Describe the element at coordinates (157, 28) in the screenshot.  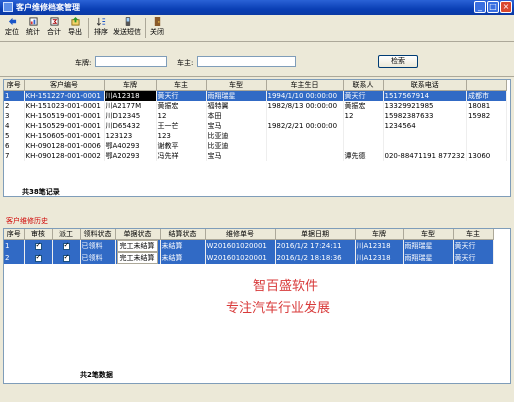
I see `close-button: 关闭` at that location.